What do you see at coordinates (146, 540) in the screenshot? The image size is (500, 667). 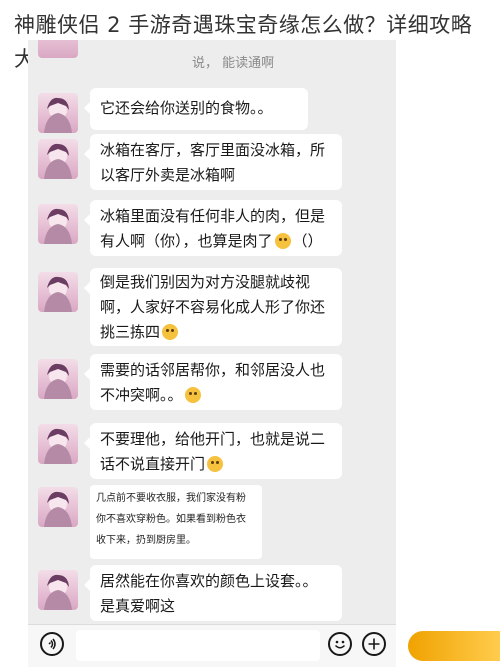 I see `image-text-line: 收下来，扔到厨房里。` at bounding box center [146, 540].